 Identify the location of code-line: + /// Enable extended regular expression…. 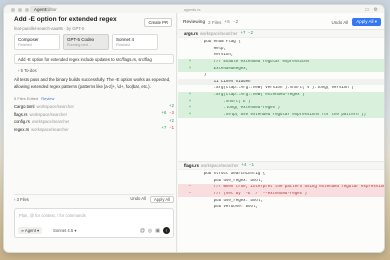
(281, 62).